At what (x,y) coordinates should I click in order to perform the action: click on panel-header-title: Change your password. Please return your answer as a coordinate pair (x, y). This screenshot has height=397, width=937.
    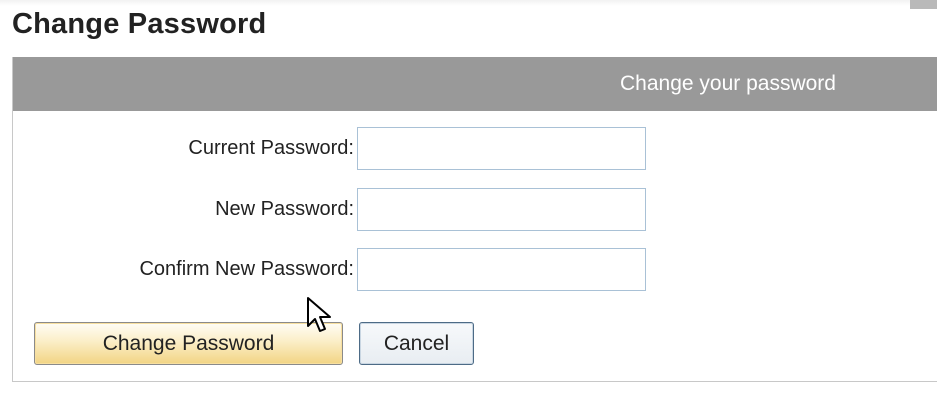
    Looking at the image, I should click on (728, 83).